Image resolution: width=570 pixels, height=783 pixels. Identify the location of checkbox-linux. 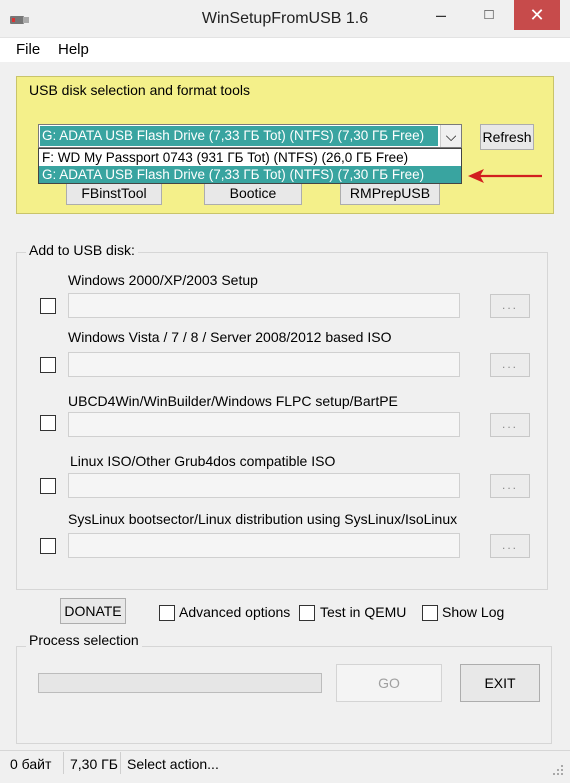
(48, 486).